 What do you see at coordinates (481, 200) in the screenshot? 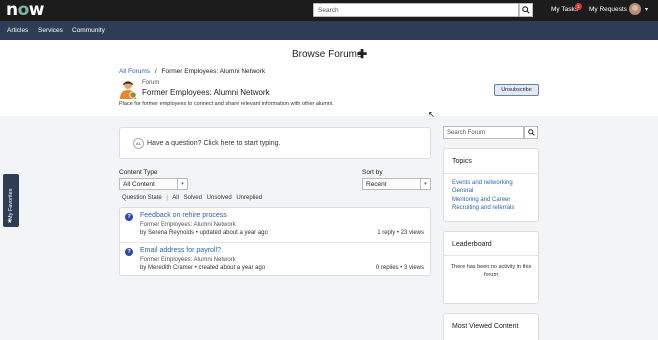
I see `topic-link: Mentoring and Career` at bounding box center [481, 200].